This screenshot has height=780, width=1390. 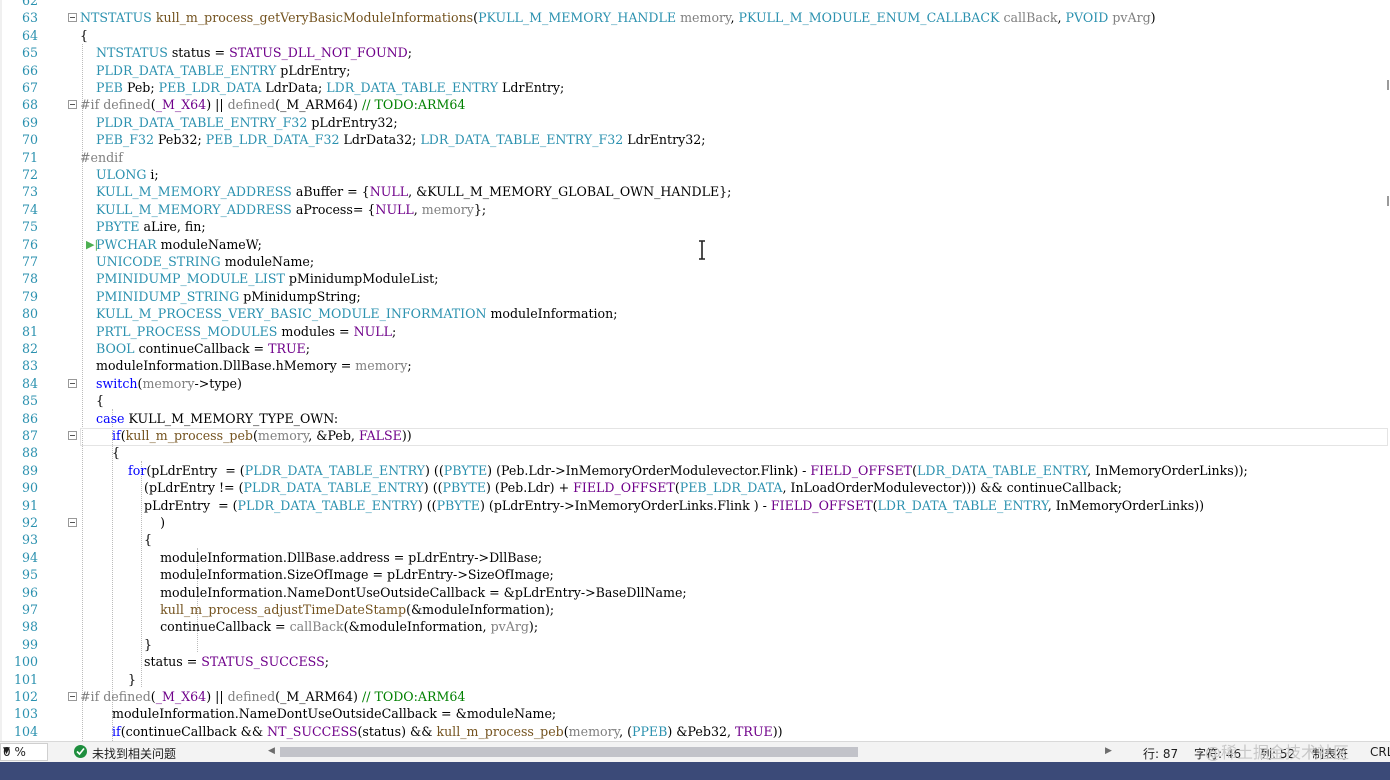 What do you see at coordinates (552, 314) in the screenshot?
I see `code-token: moduleInformation;` at bounding box center [552, 314].